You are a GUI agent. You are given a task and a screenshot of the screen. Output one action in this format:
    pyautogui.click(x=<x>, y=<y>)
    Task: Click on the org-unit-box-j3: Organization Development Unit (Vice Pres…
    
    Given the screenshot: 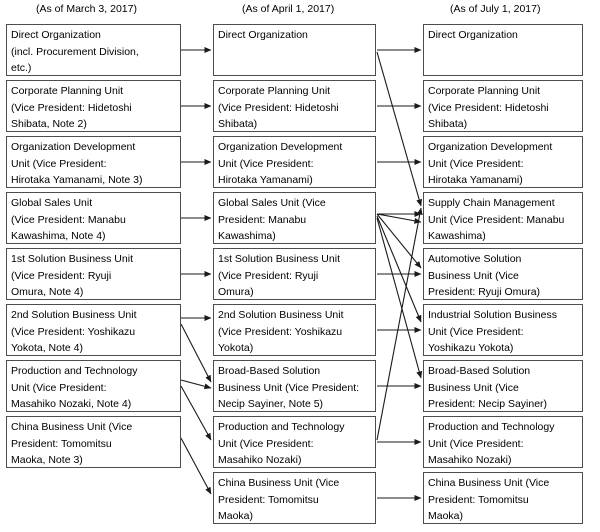 What is the action you would take?
    pyautogui.click(x=503, y=162)
    